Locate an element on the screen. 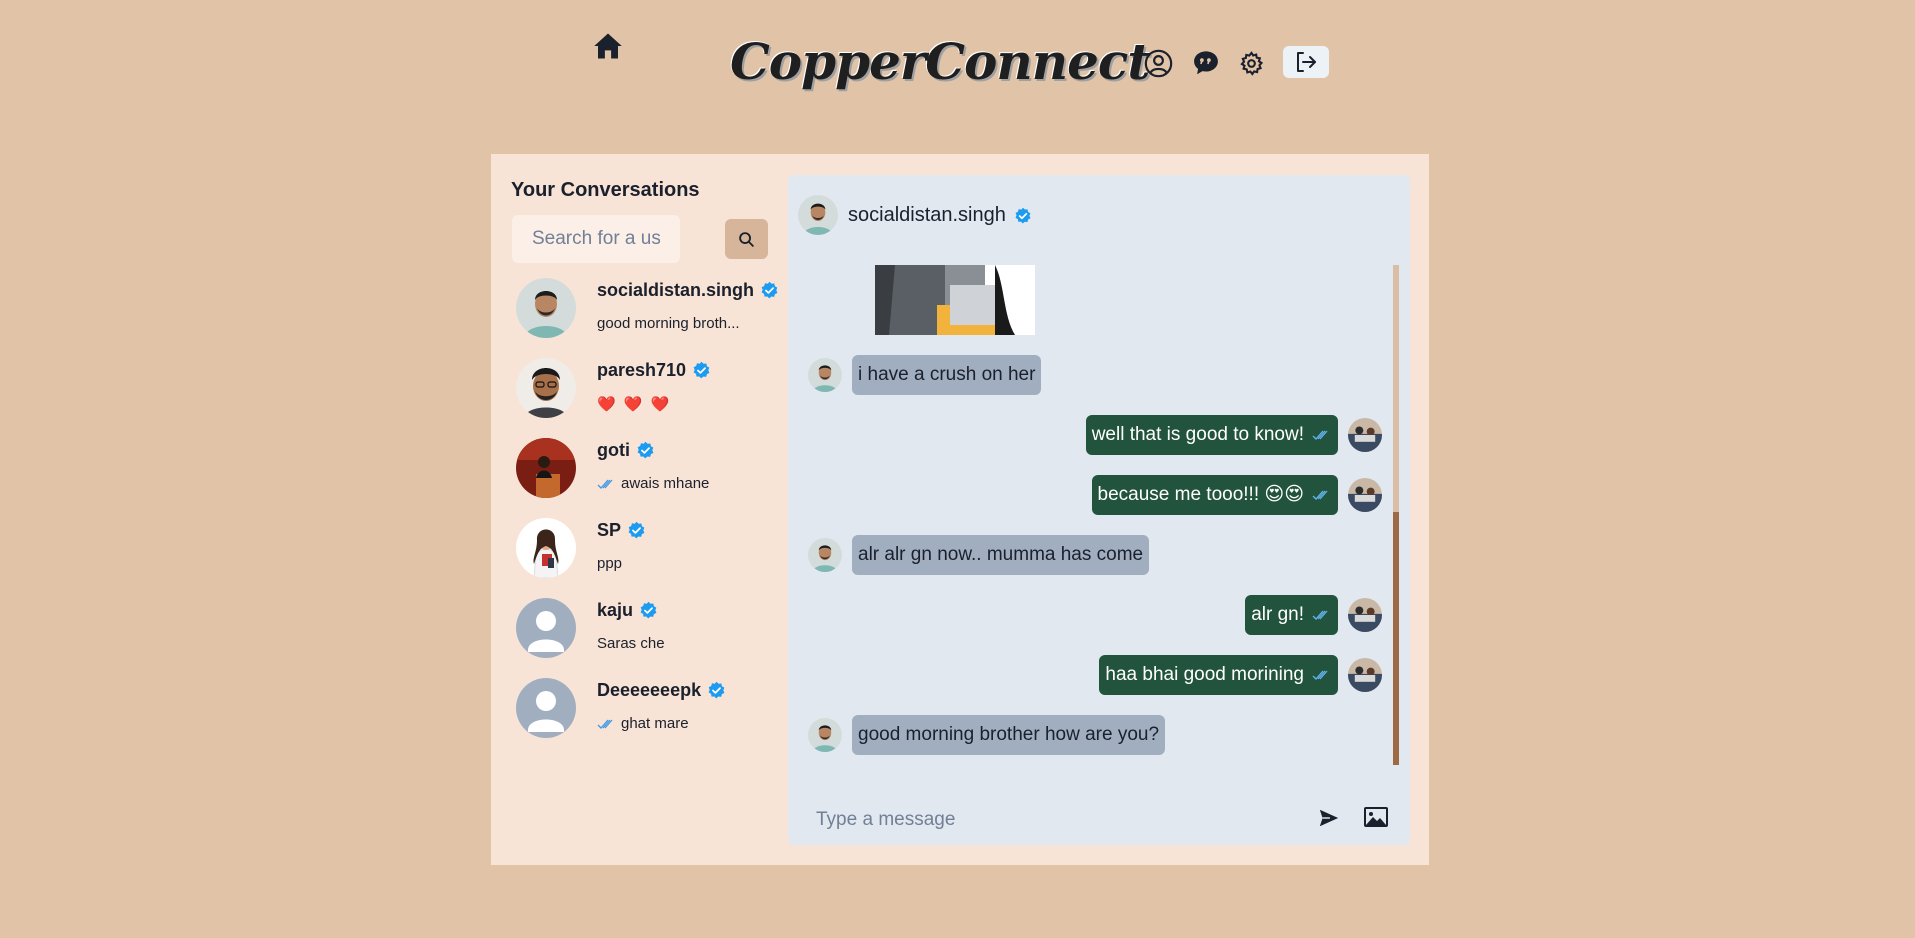 This screenshot has height=938, width=1915. message-bubble: i have a crush on her is located at coordinates (947, 375).